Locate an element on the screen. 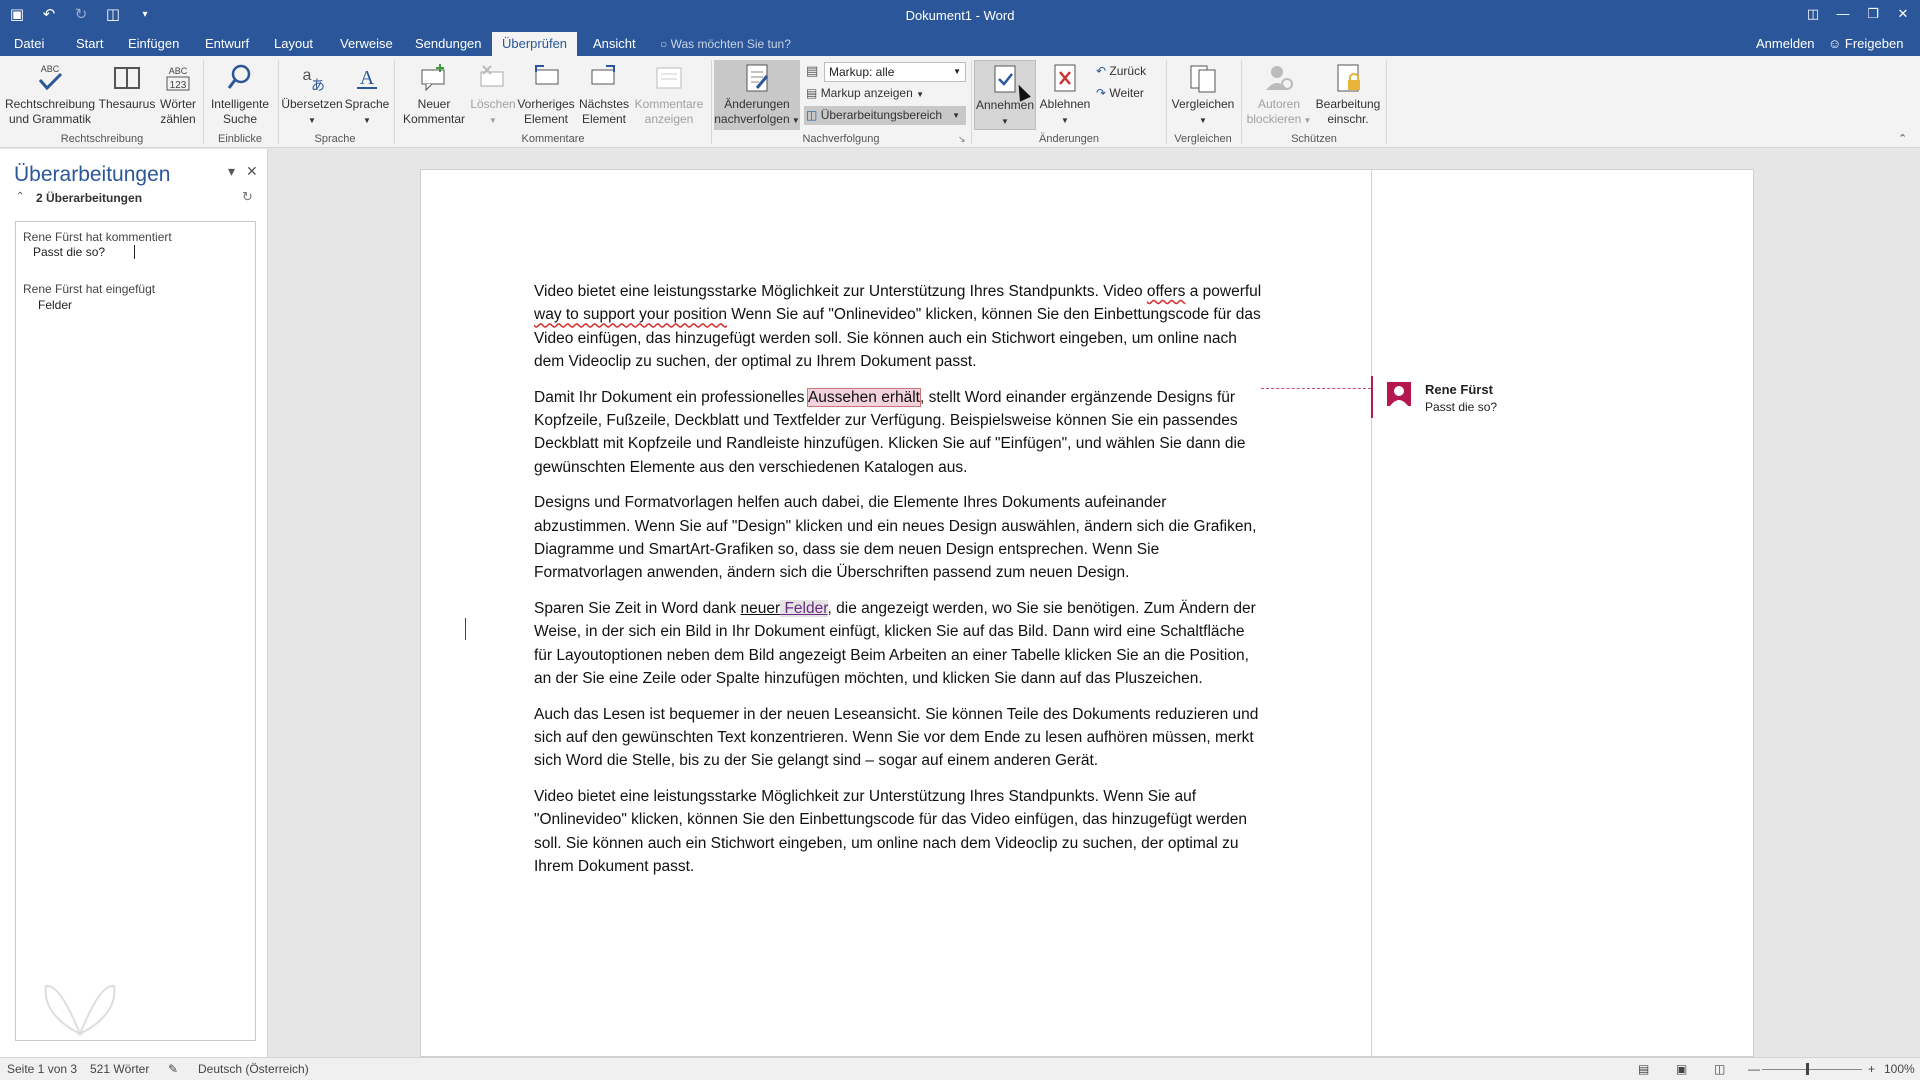  tell-me-box: ○ Was möchten Sie tun? is located at coordinates (725, 44).